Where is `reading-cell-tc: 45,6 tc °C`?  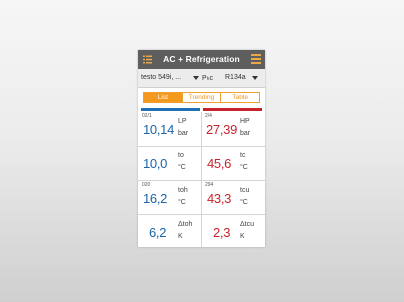
reading-cell-tc: 45,6 tc °C is located at coordinates (233, 163).